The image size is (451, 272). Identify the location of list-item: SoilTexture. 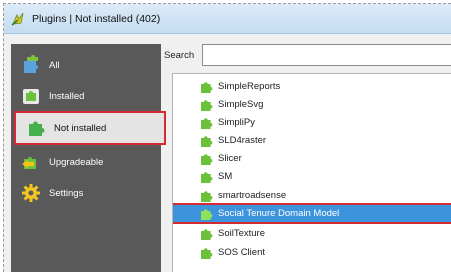
(312, 233).